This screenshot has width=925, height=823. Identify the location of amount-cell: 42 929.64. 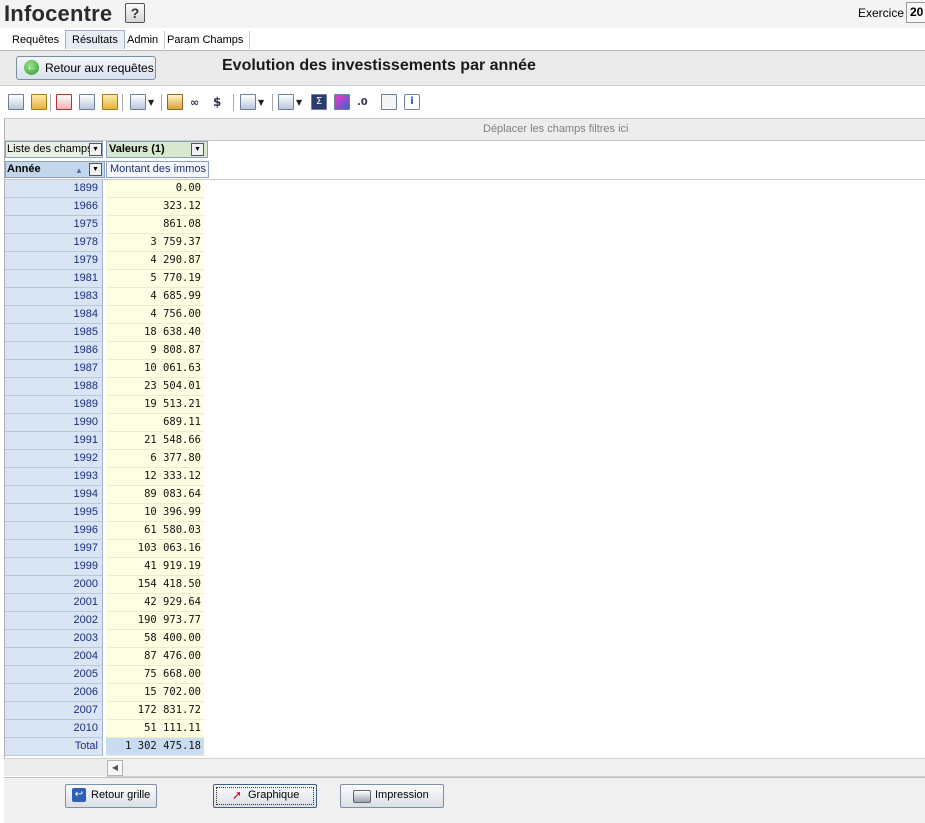
(155, 603).